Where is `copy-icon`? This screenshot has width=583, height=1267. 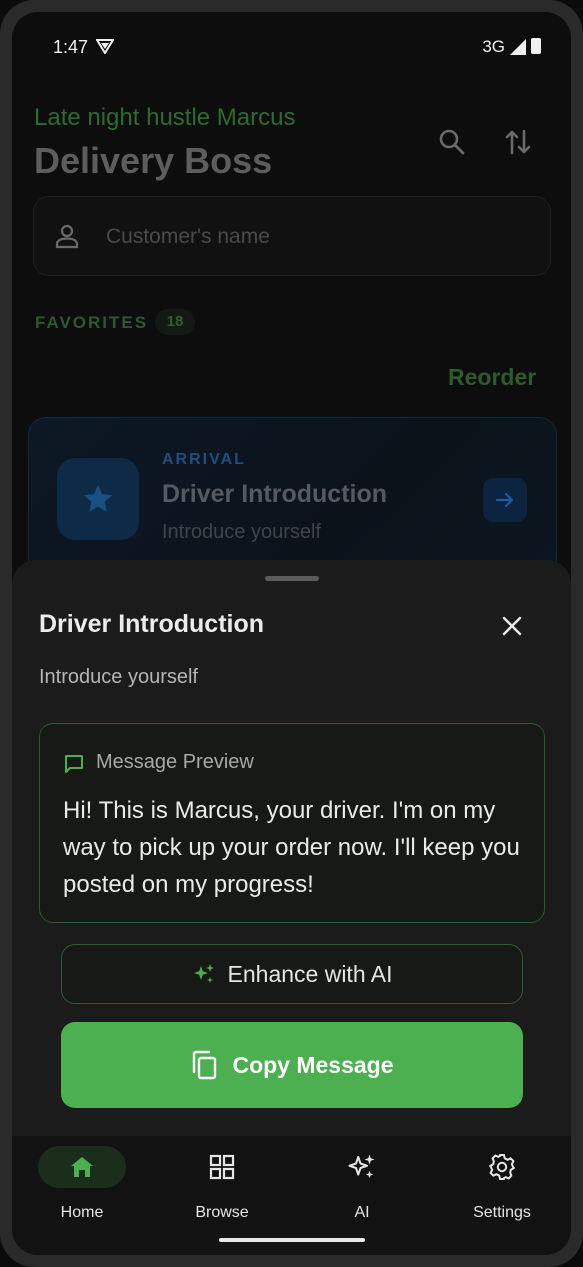 copy-icon is located at coordinates (205, 1065).